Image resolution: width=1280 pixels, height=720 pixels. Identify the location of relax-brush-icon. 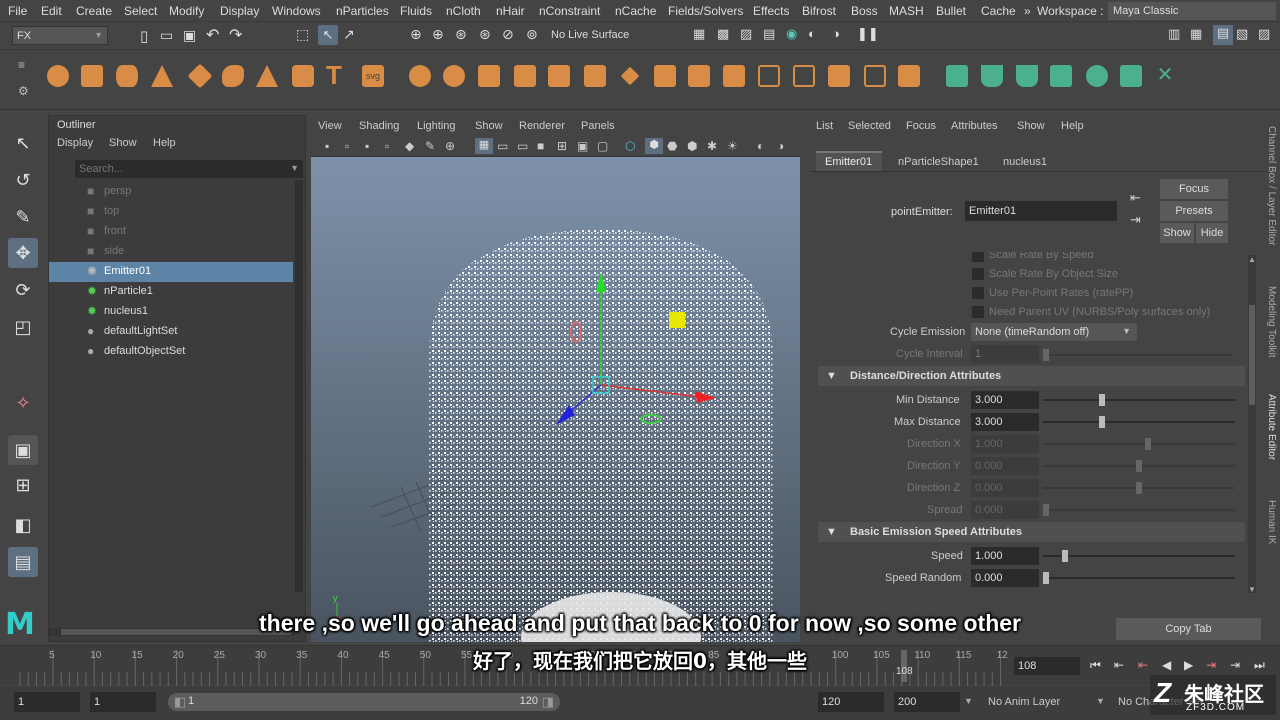
(1027, 76).